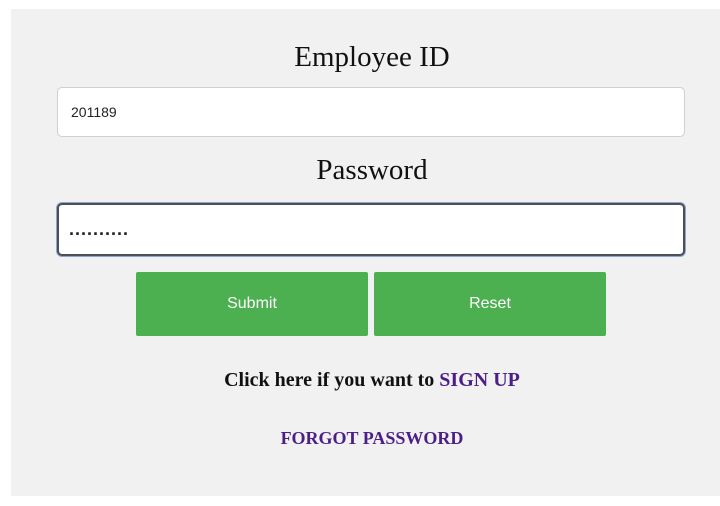  What do you see at coordinates (252, 304) in the screenshot?
I see `submit-button: Submit` at bounding box center [252, 304].